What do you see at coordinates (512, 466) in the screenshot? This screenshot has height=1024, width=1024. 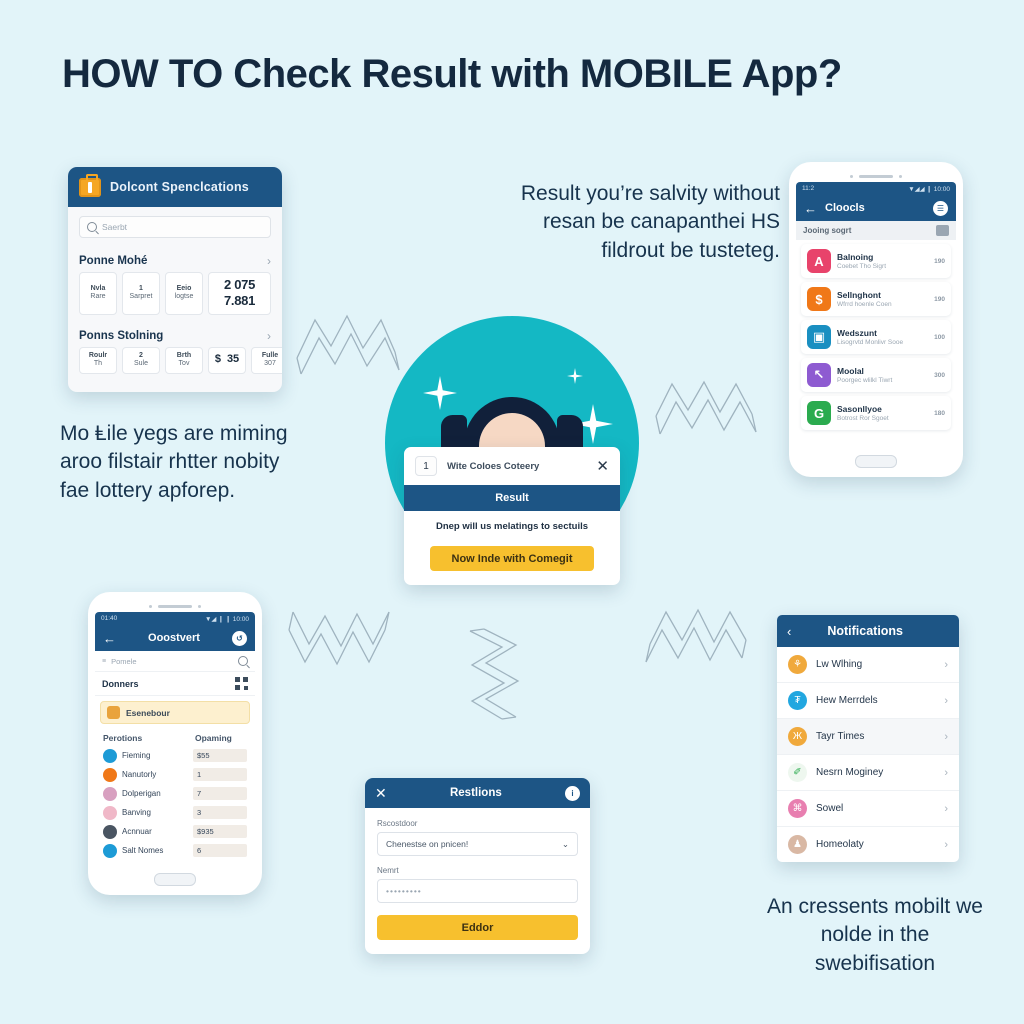 I see `dialog-header: 1 Wite Coloes Coteery ✕` at bounding box center [512, 466].